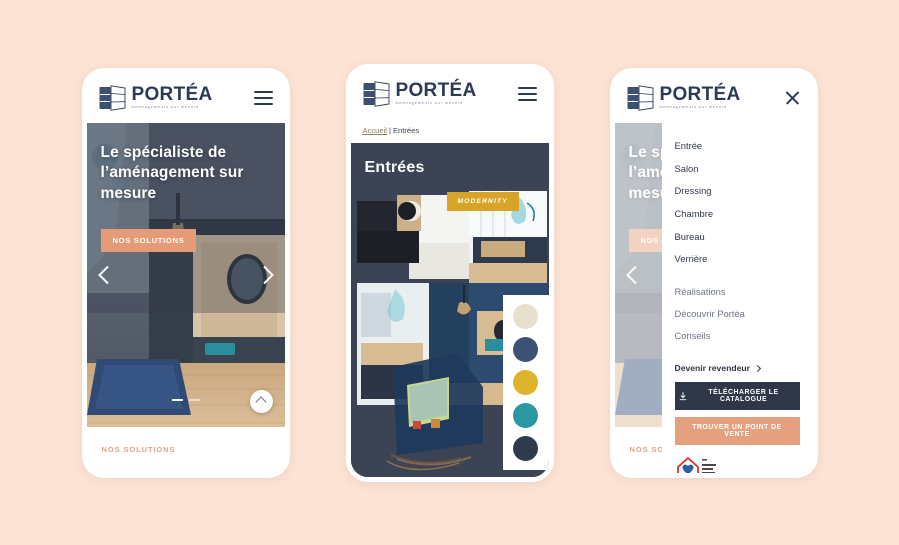 The height and width of the screenshot is (545, 899). Describe the element at coordinates (712, 368) in the screenshot. I see `reseller-label: Devenir revendeur` at that location.